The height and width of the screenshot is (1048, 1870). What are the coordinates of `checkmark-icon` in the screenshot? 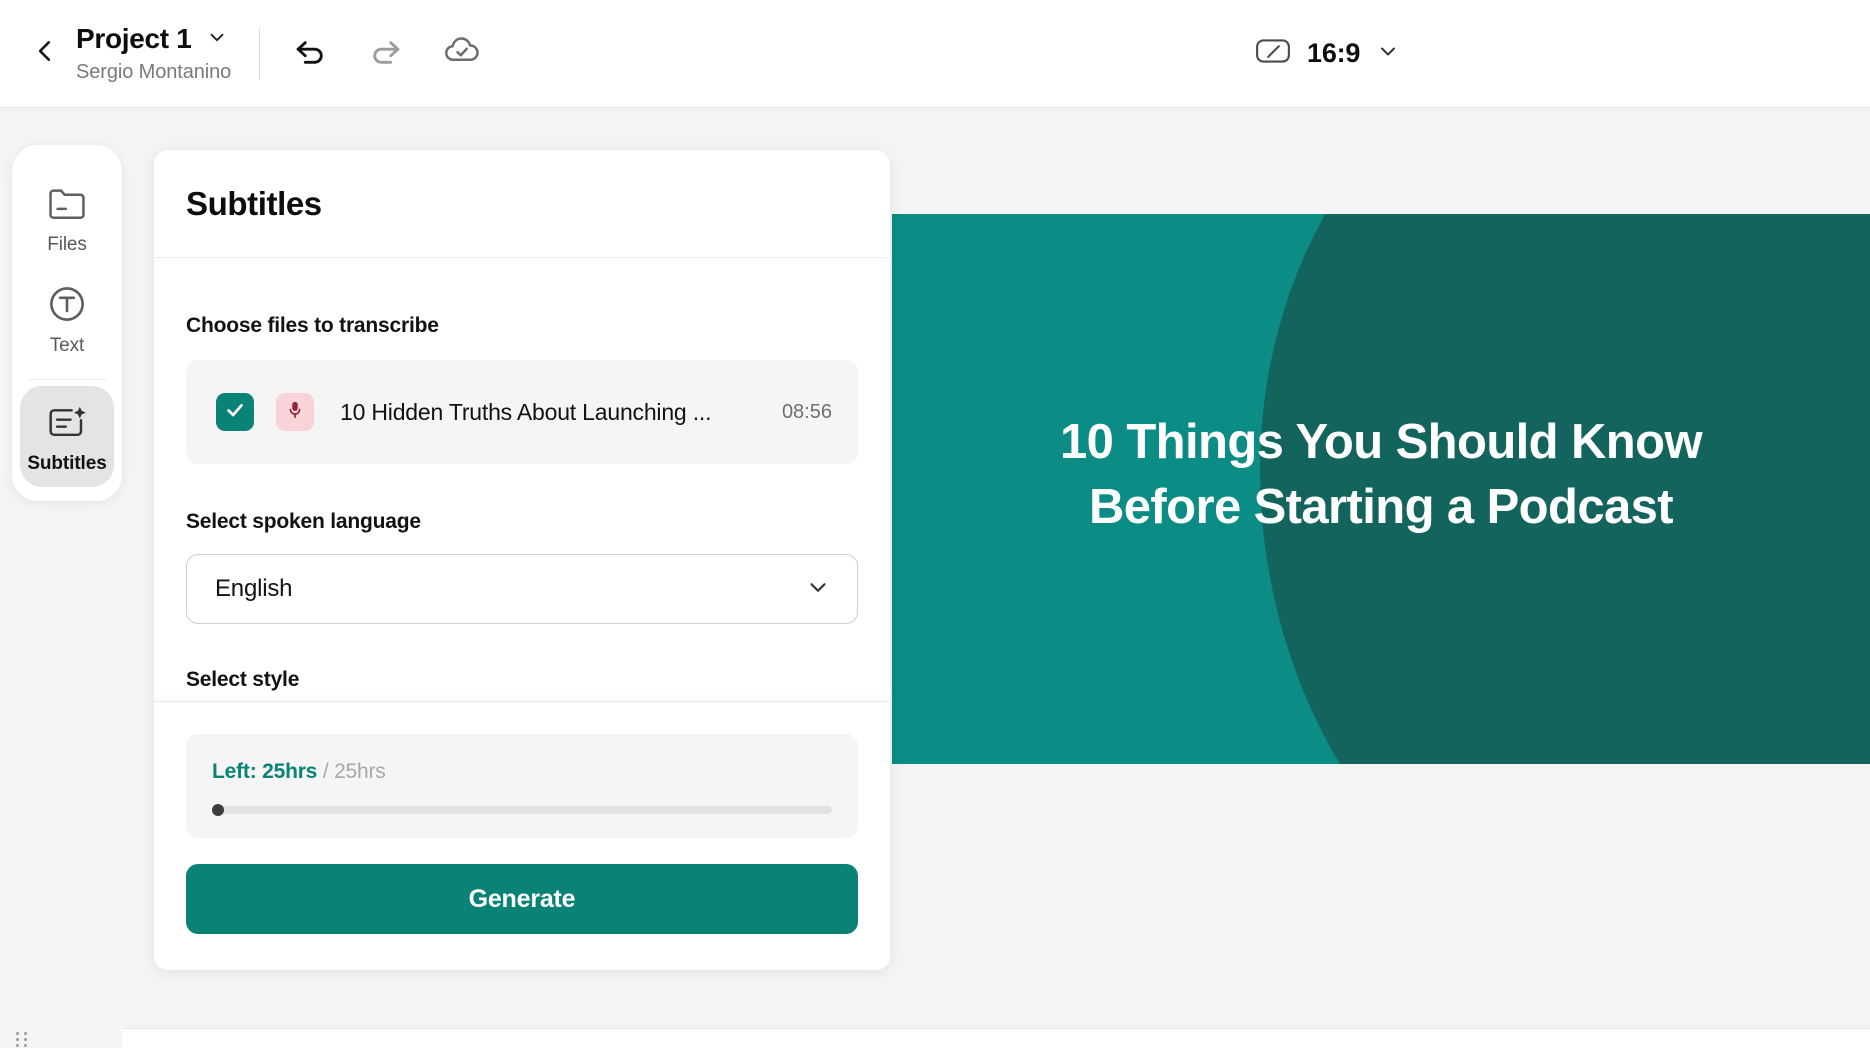 It's located at (235, 412).